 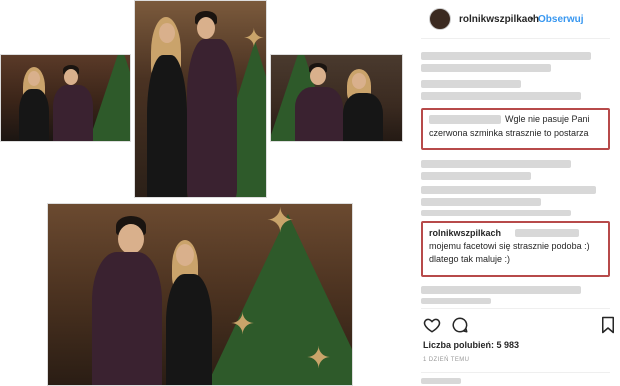 What do you see at coordinates (509, 133) in the screenshot?
I see `comment-text: czerwona szminka strasznie to postarza` at bounding box center [509, 133].